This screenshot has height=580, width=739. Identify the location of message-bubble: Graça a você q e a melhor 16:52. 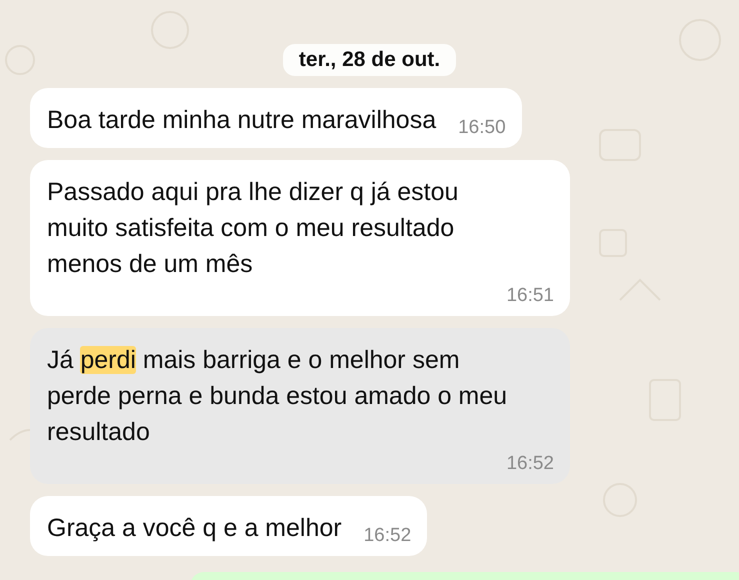
(229, 526).